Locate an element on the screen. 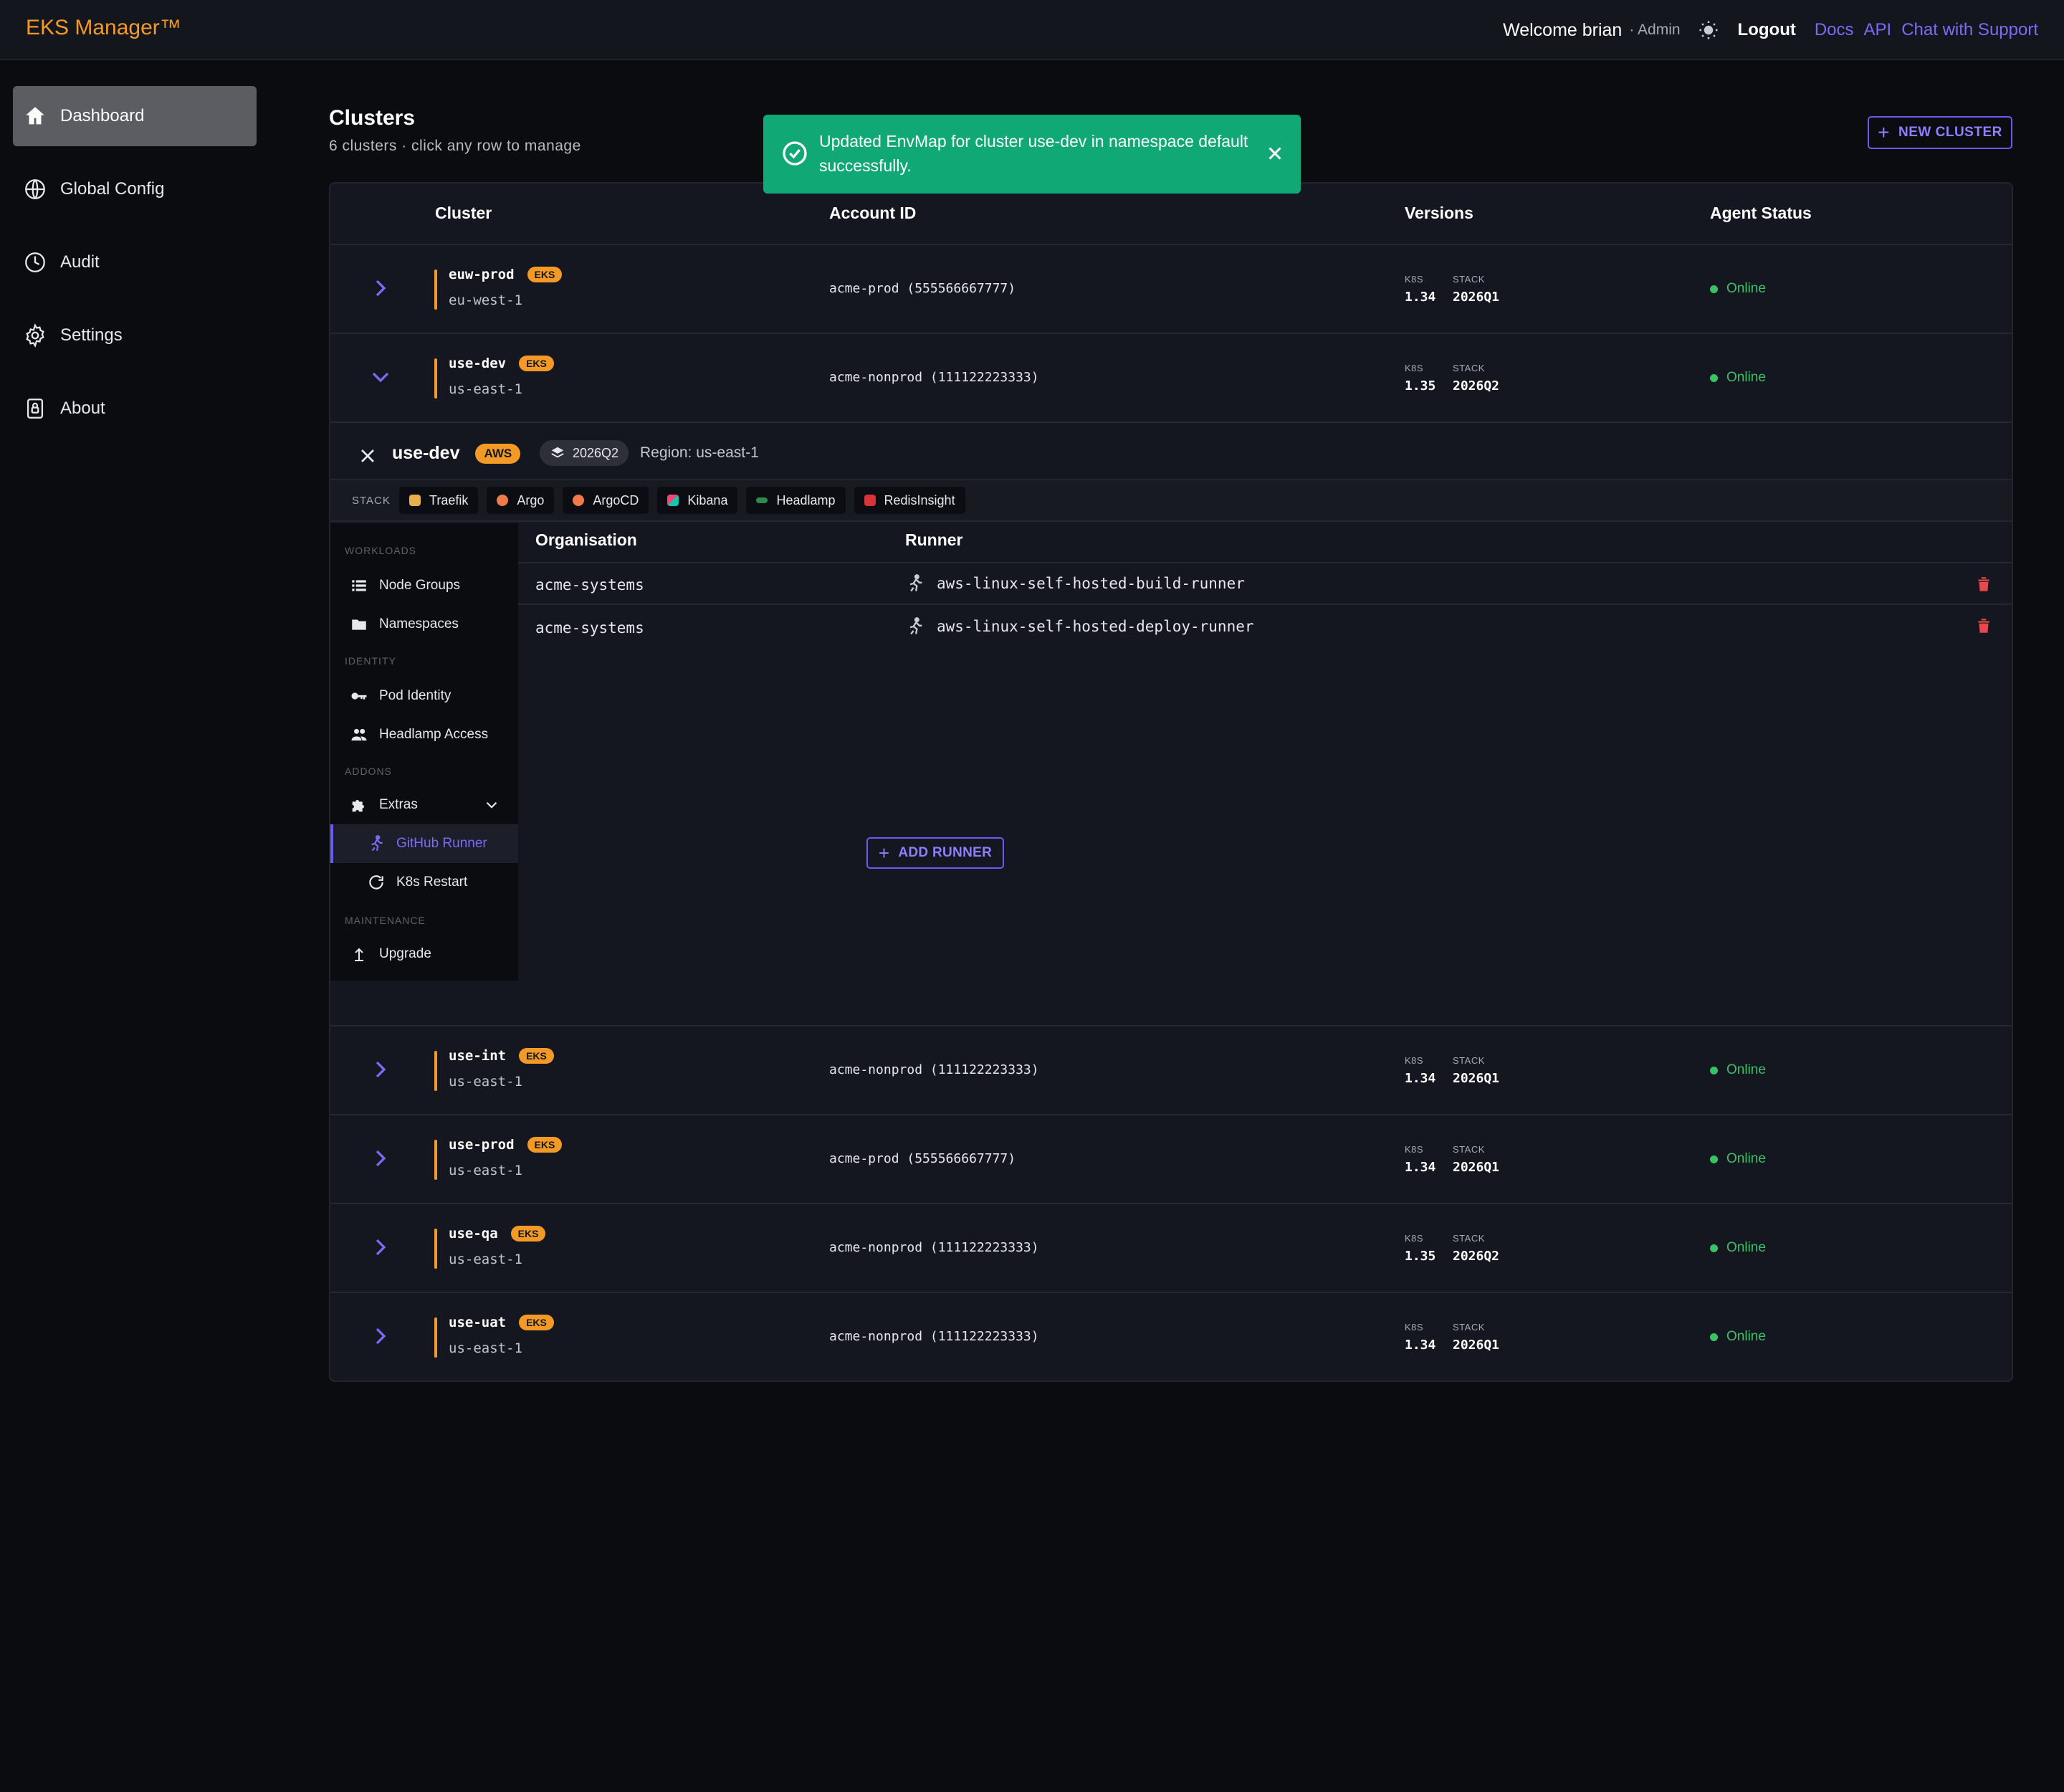  sidebar-item-label: About is located at coordinates (82, 409).